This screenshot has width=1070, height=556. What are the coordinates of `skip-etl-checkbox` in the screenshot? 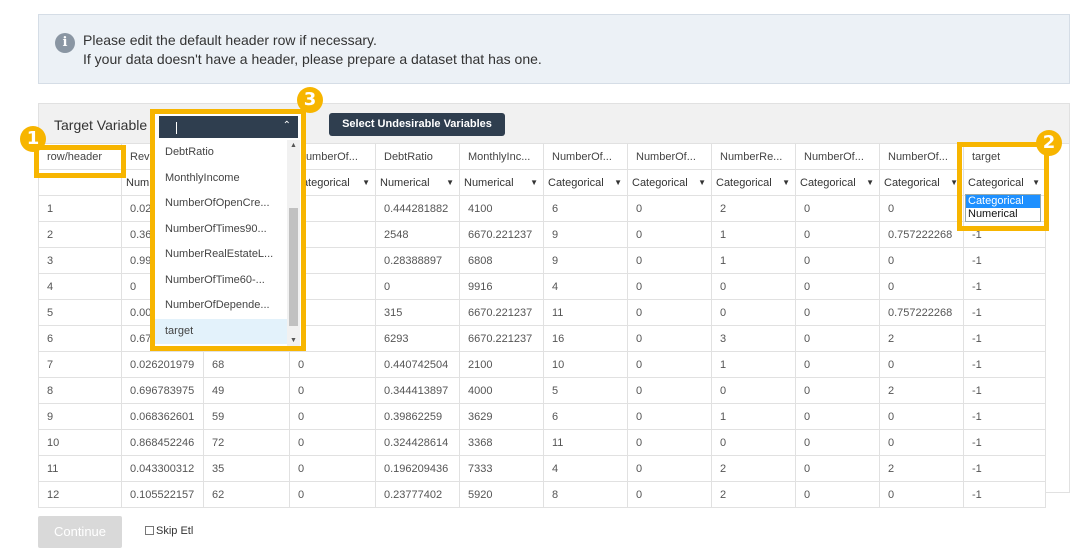 It's located at (149, 530).